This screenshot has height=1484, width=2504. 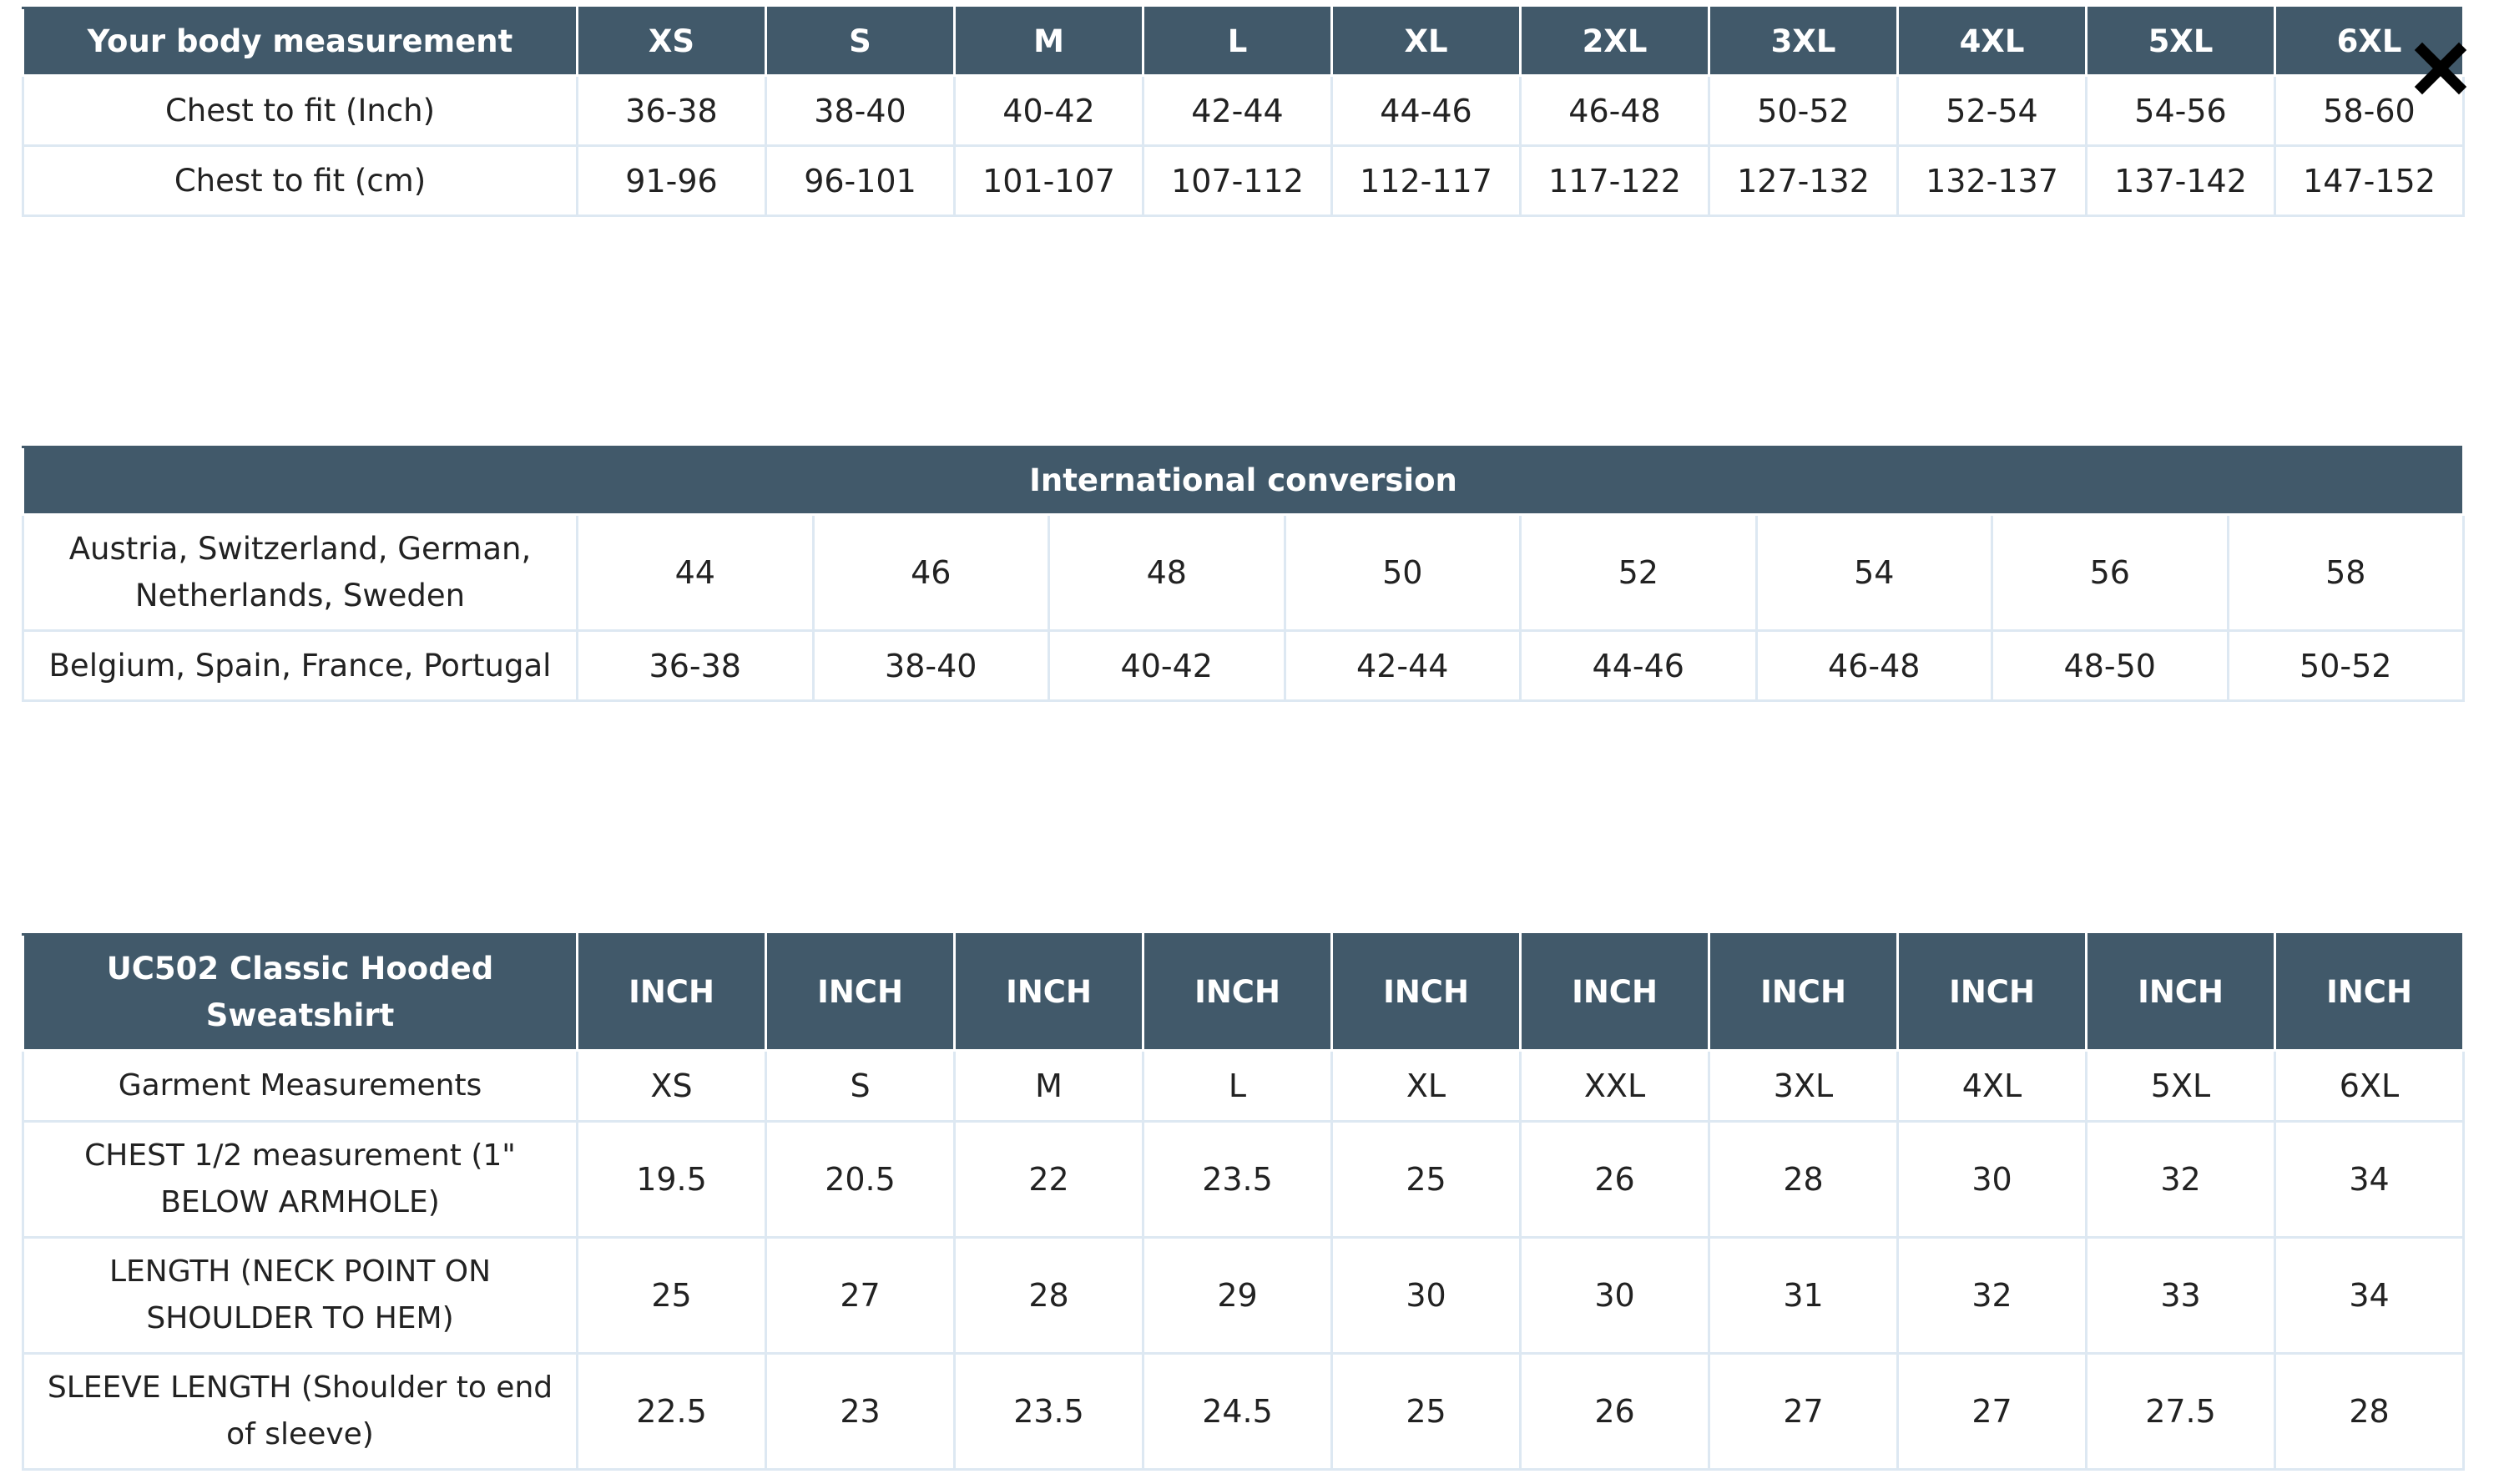 I want to click on table-cell: 101-107, so click(x=1048, y=180).